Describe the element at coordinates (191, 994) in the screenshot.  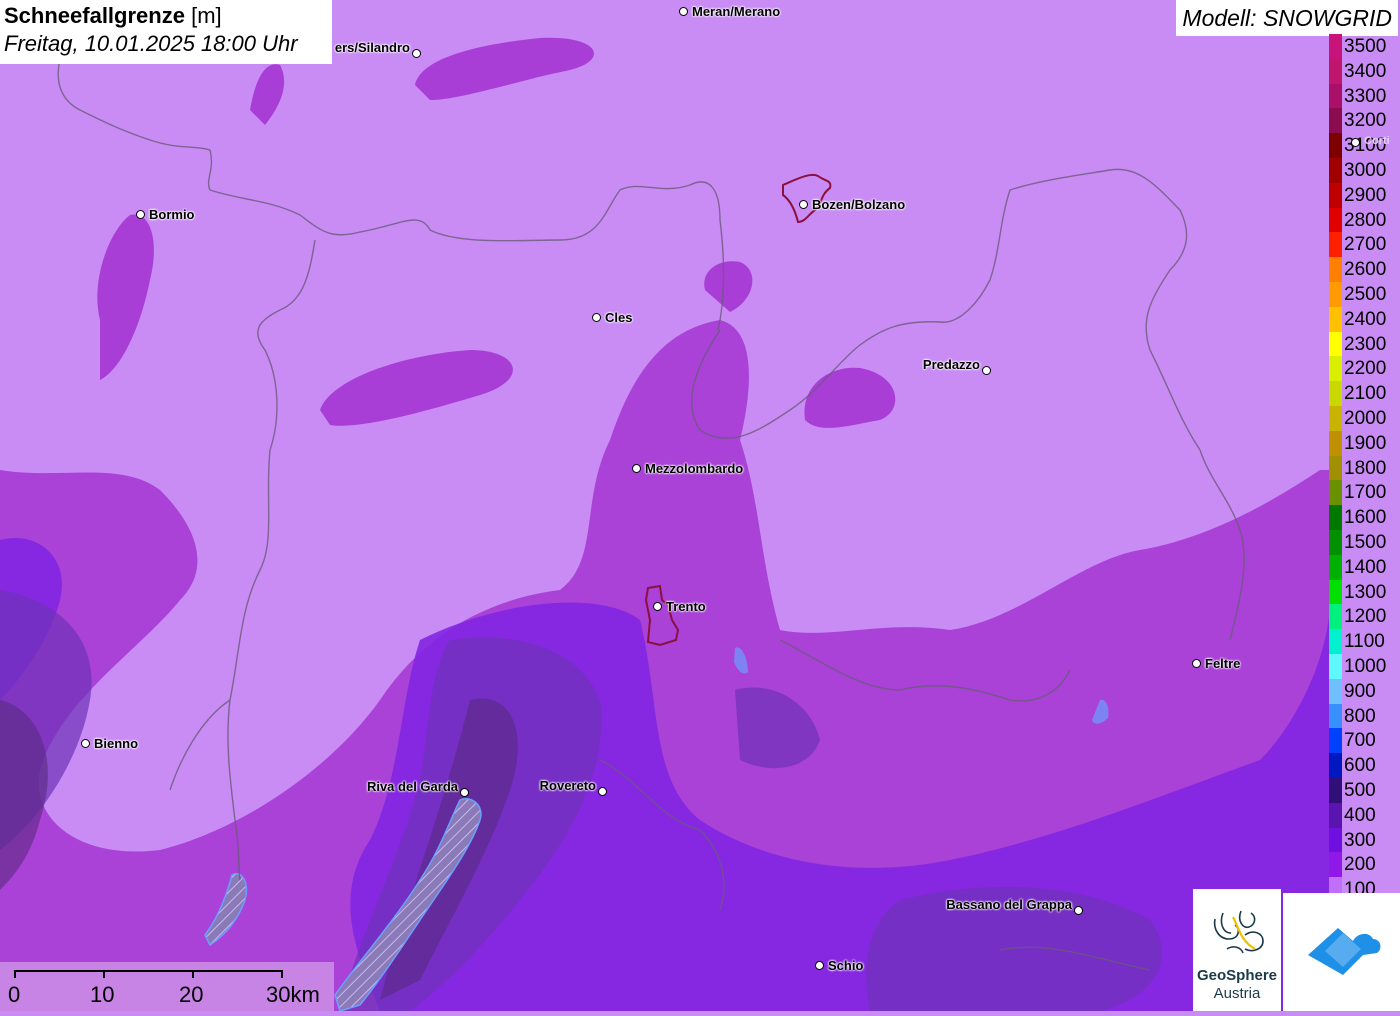
I see `scale-label-20: 20` at that location.